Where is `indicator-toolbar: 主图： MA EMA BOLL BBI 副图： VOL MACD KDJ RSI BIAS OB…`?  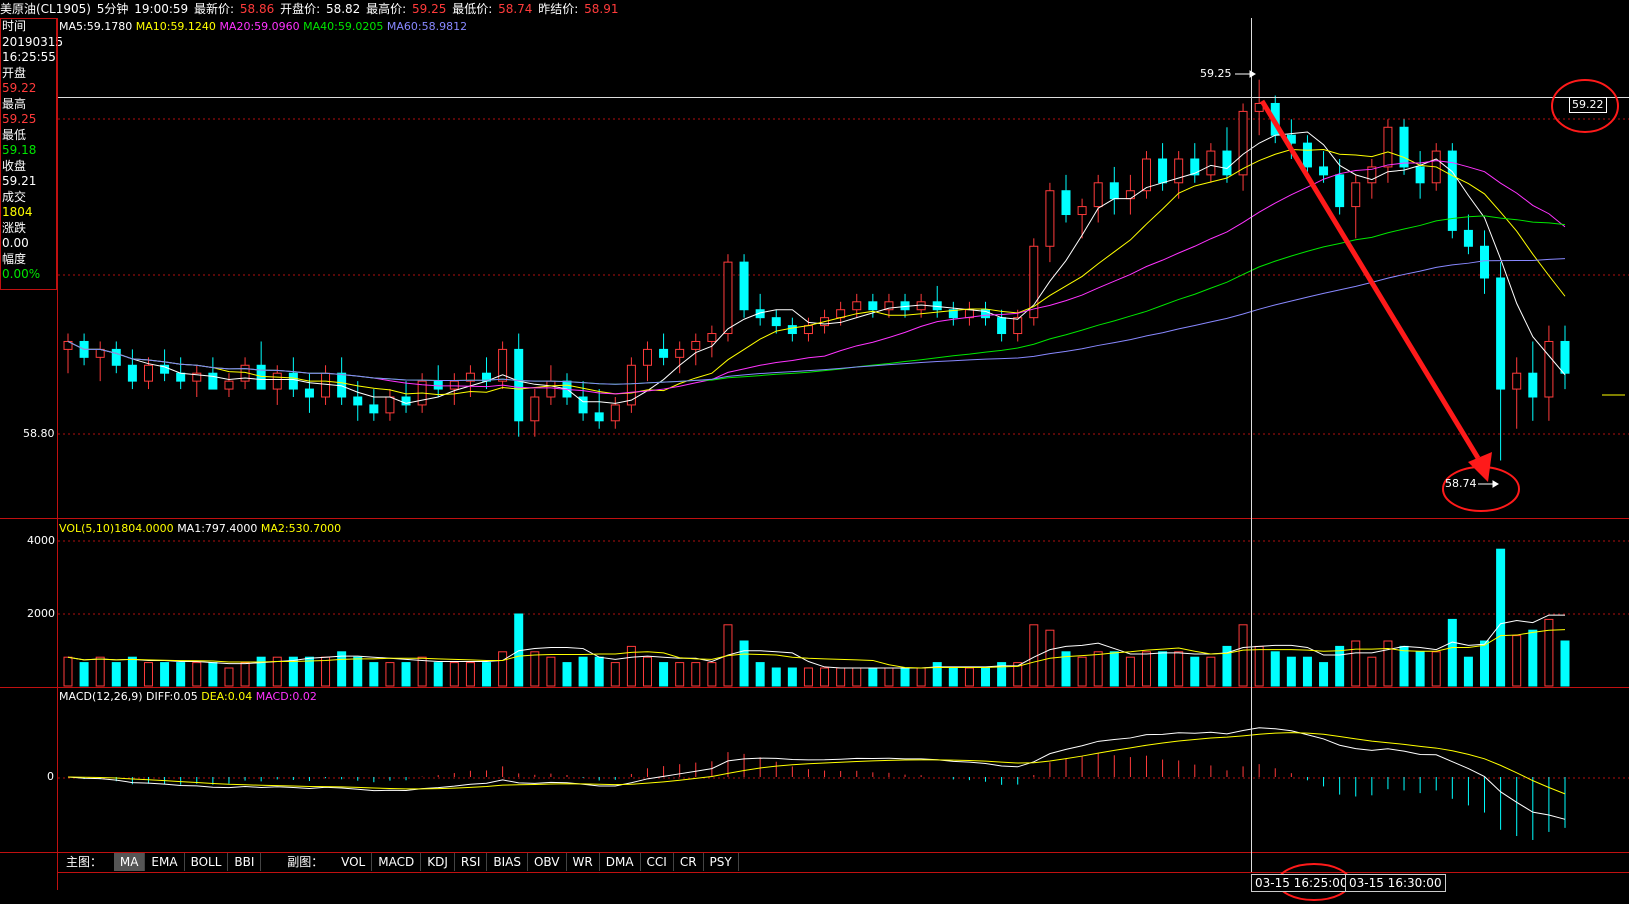
indicator-toolbar: 主图： MA EMA BOLL BBI 副图： VOL MACD KDJ RSI BIAS OB… is located at coordinates (398, 862).